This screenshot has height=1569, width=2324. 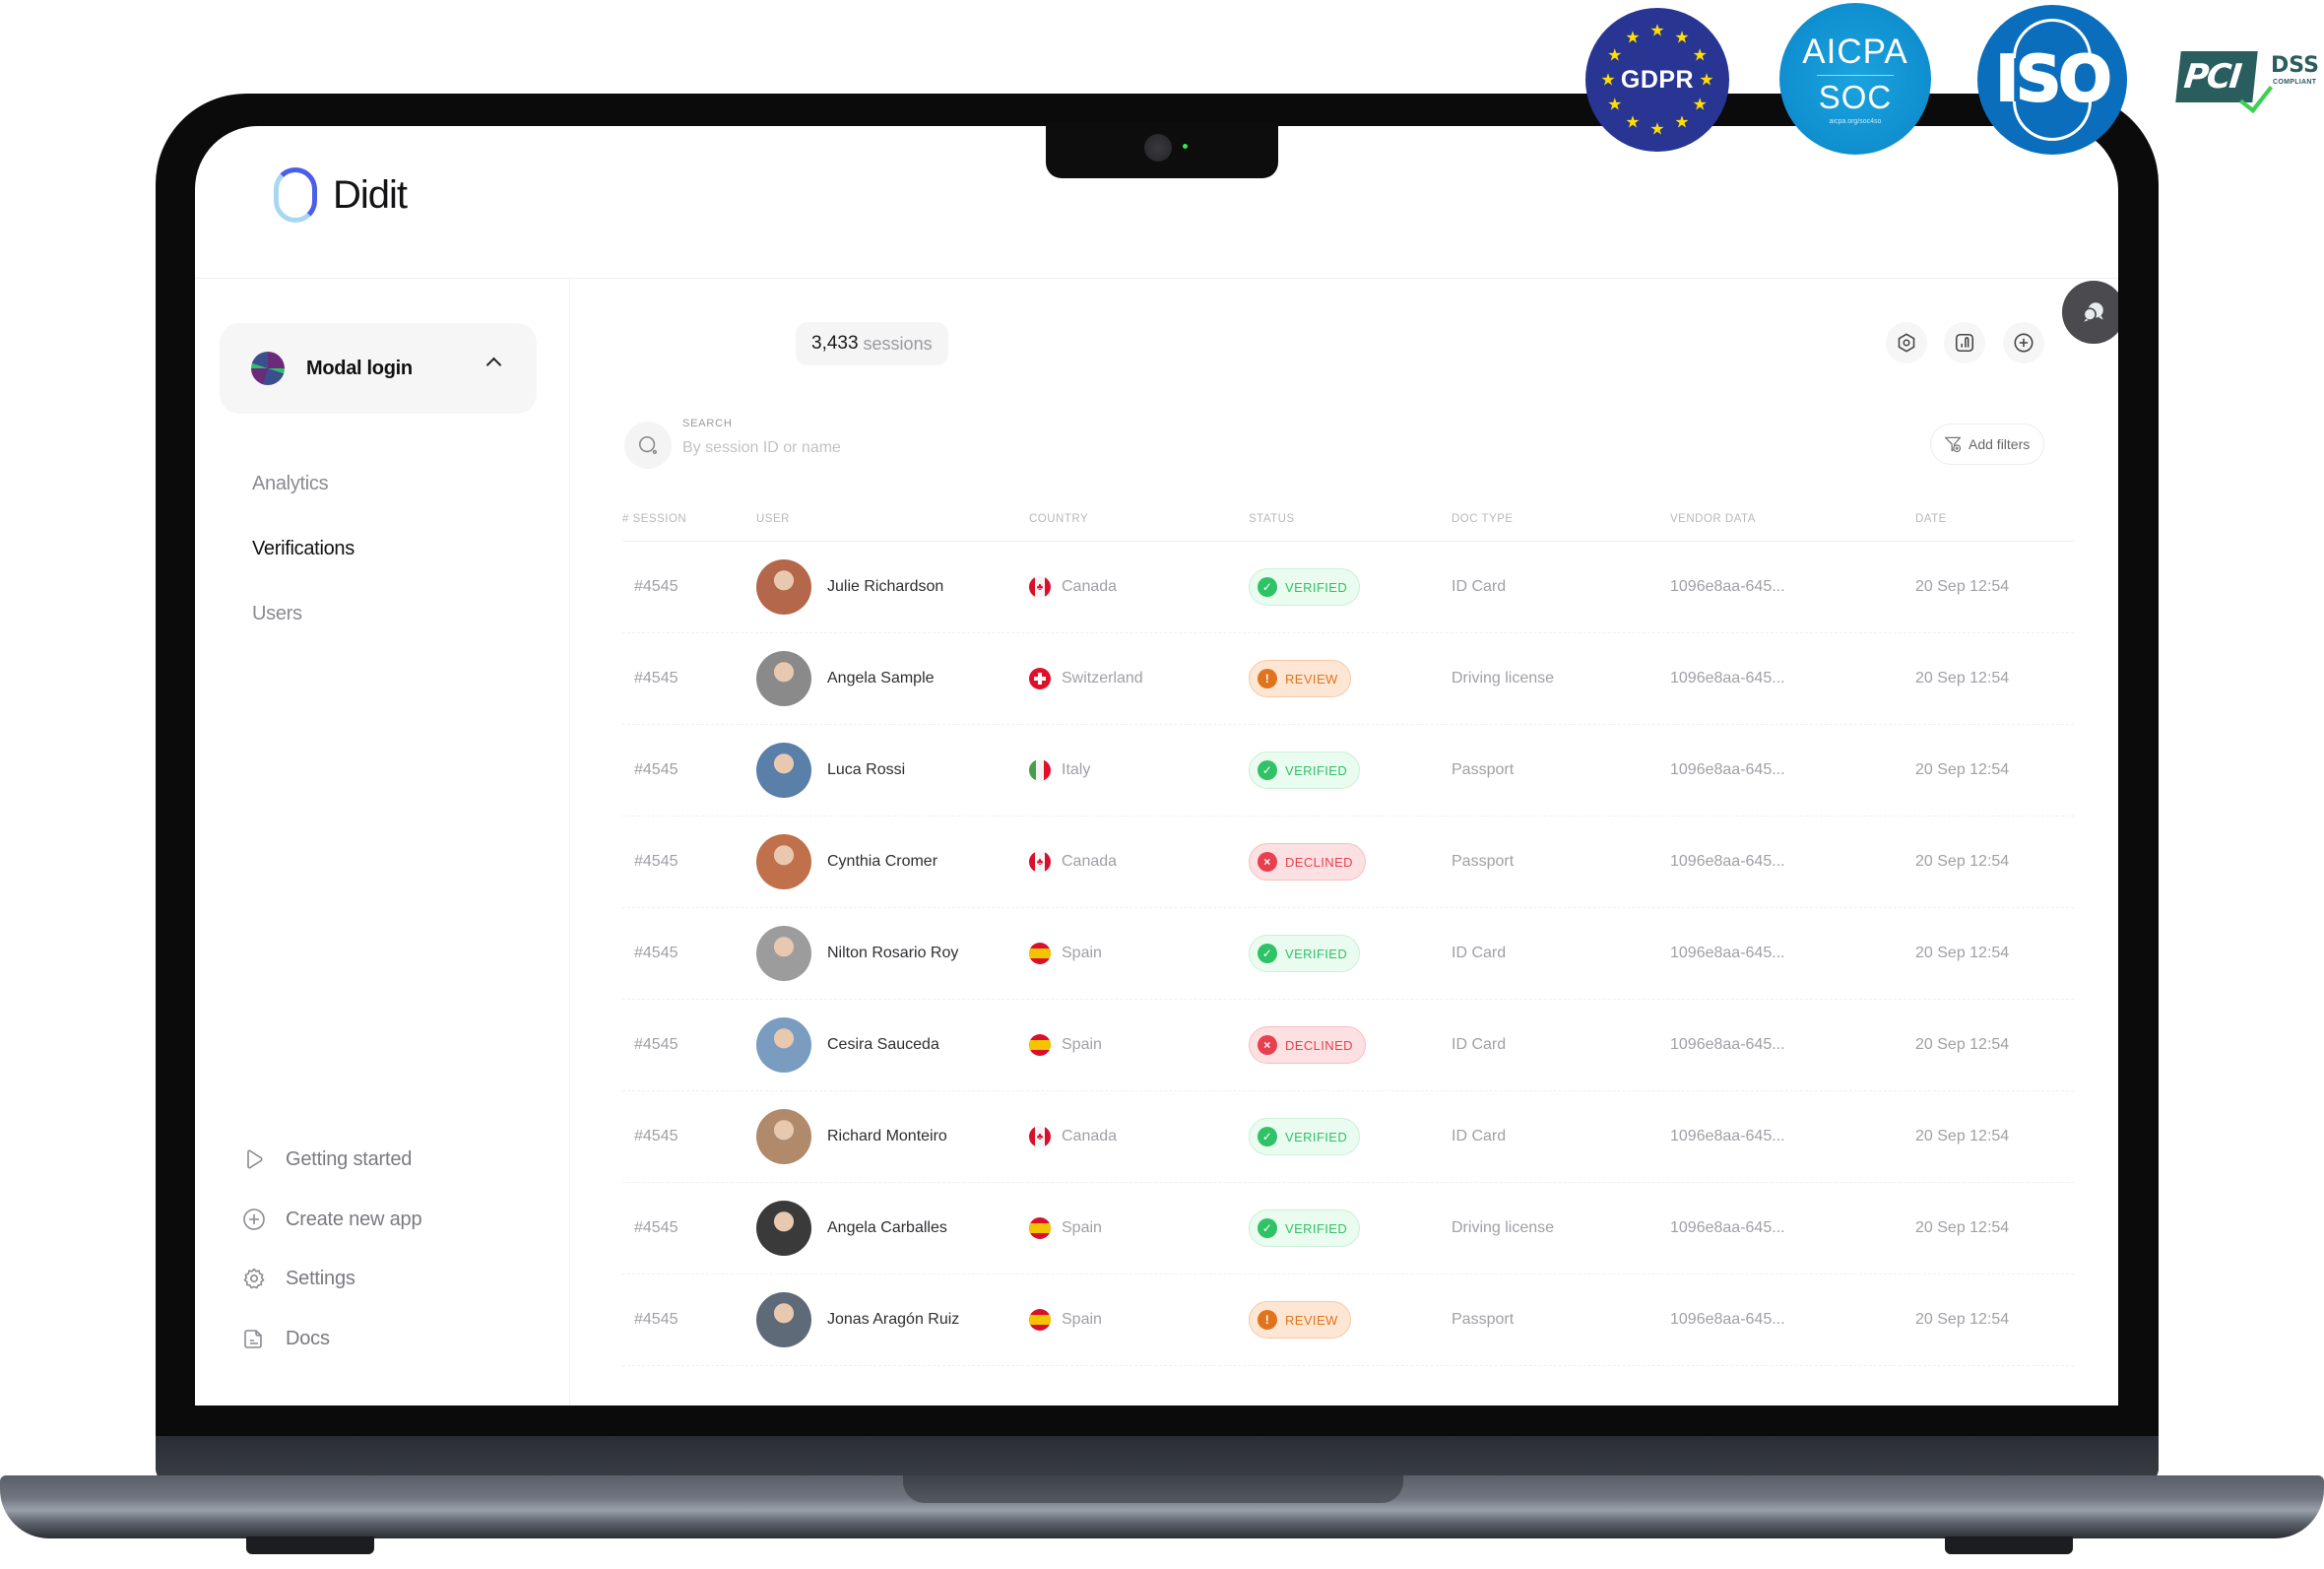 What do you see at coordinates (1040, 678) in the screenshot?
I see `flag-ch-icon` at bounding box center [1040, 678].